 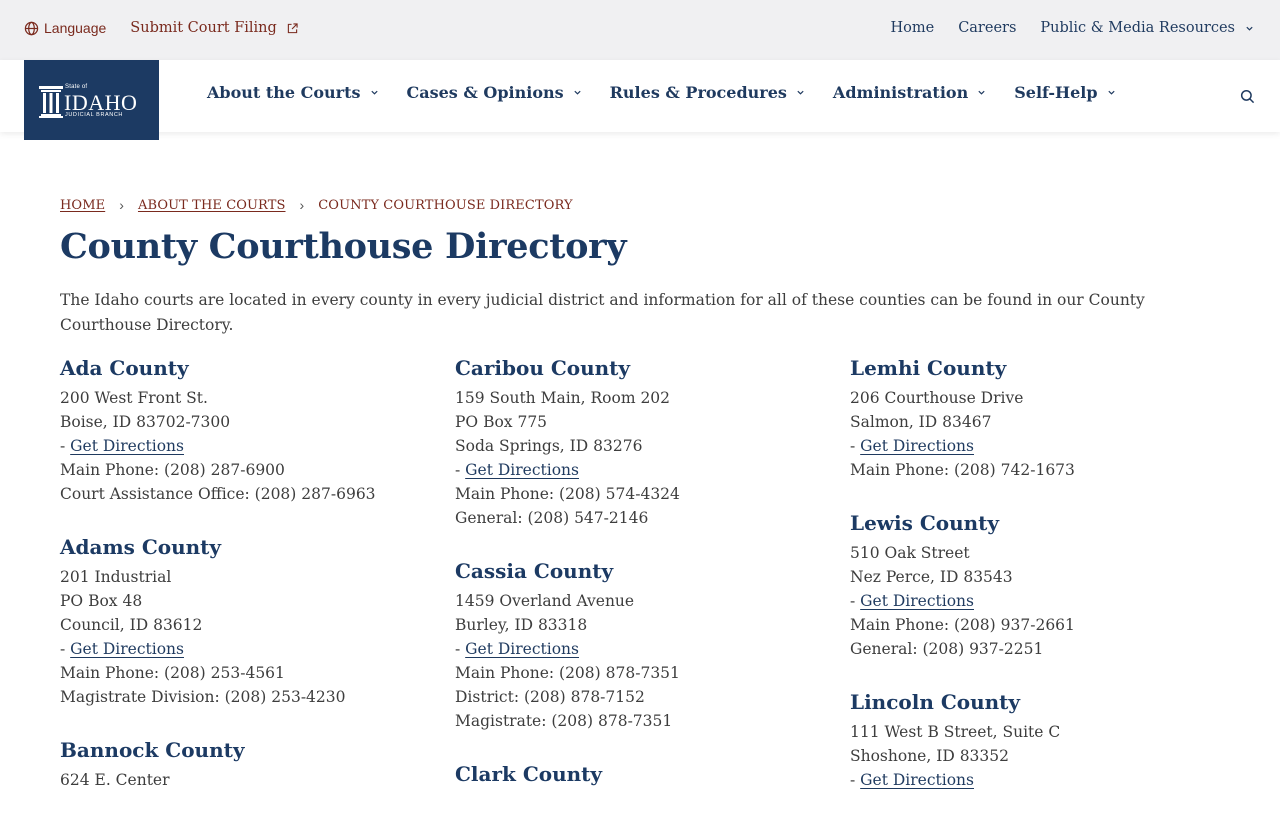 What do you see at coordinates (543, 368) in the screenshot?
I see `county-name: Caribou County` at bounding box center [543, 368].